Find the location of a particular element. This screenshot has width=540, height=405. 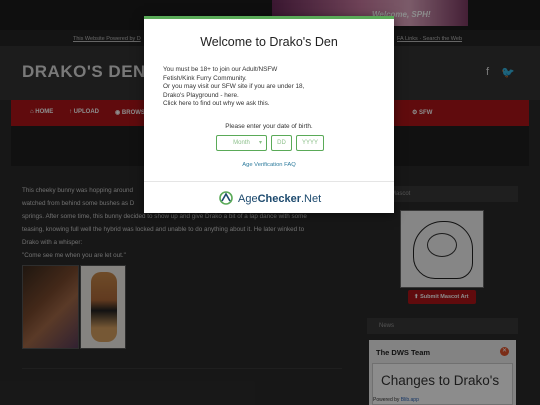

day-placeholder: DD is located at coordinates (281, 143).